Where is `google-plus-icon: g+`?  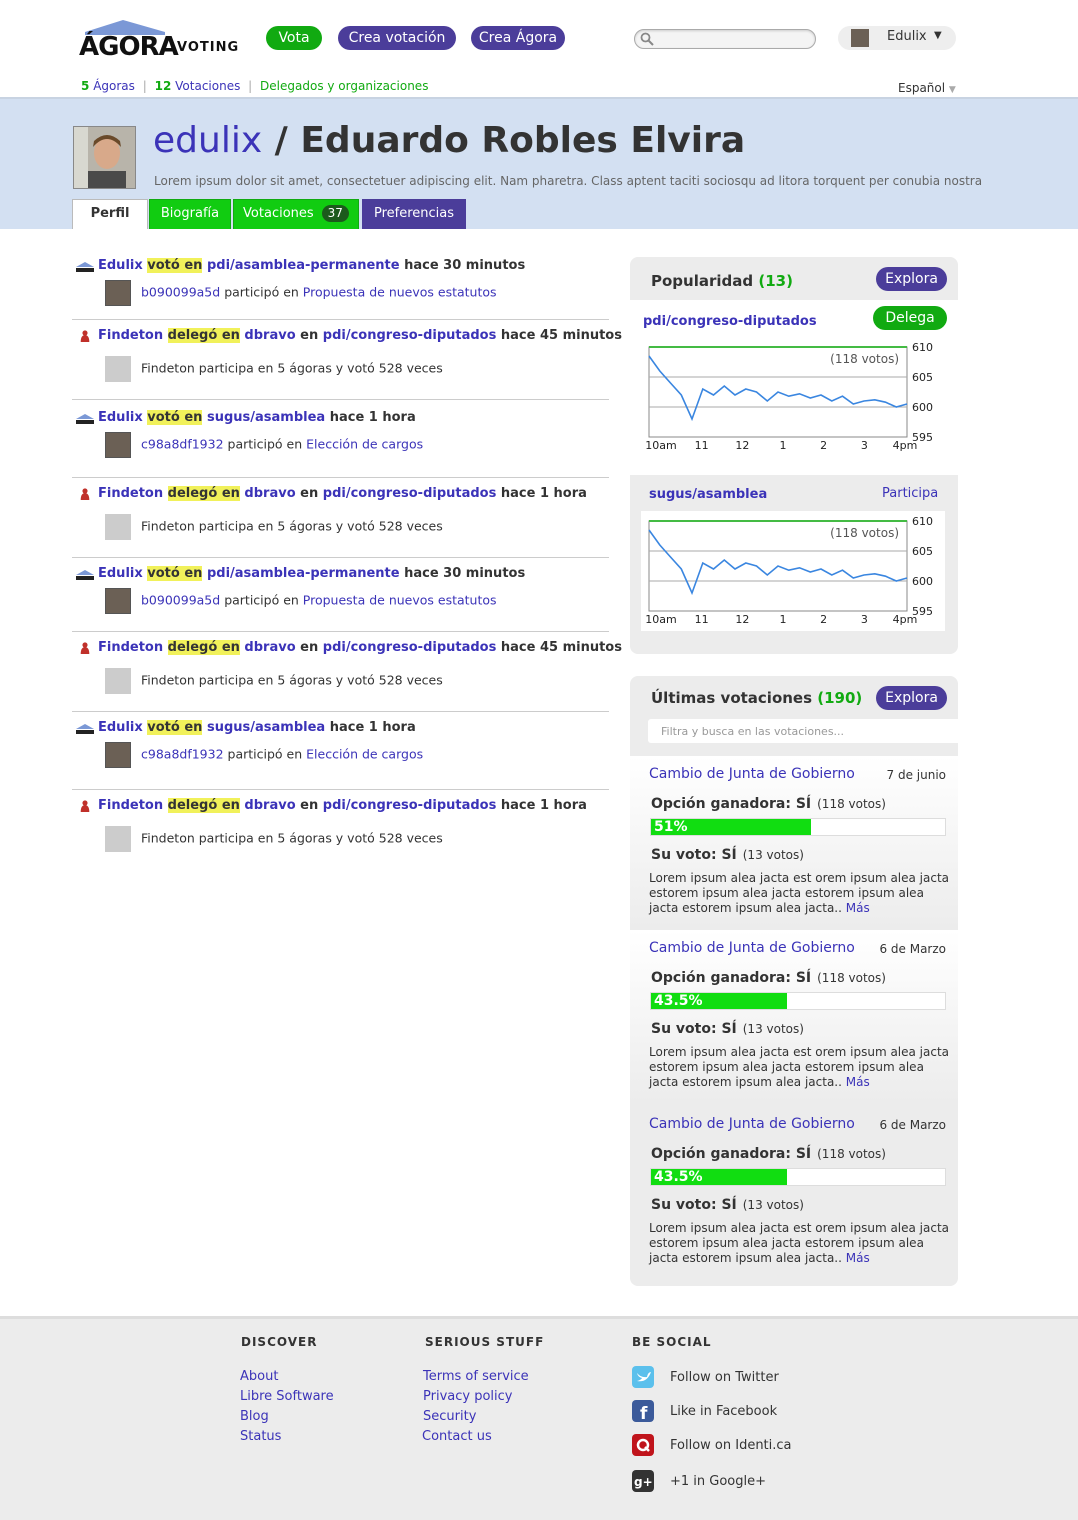 google-plus-icon: g+ is located at coordinates (643, 1481).